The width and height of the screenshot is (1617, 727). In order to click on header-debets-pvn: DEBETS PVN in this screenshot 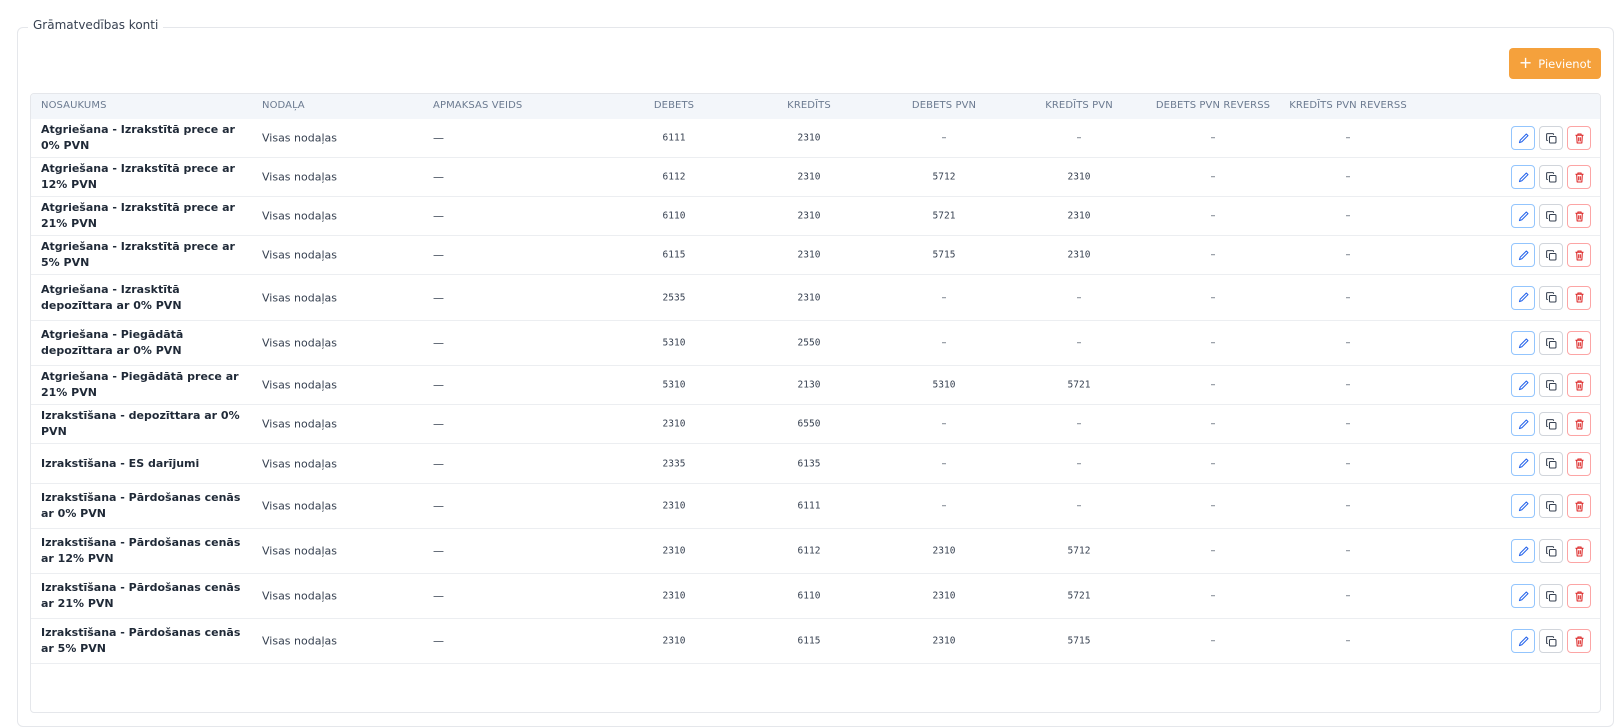, I will do `click(944, 105)`.